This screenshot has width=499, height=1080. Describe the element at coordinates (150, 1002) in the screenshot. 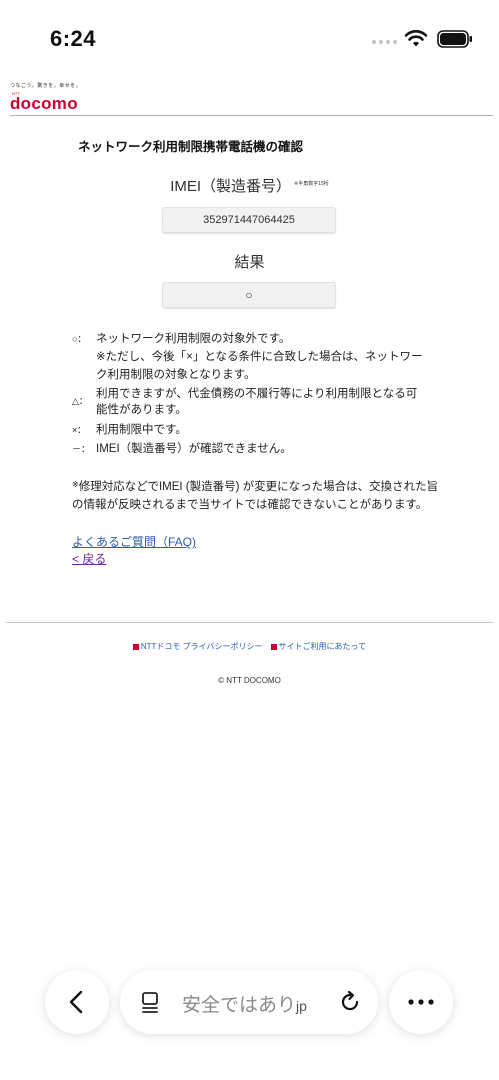

I see `page-menu-icon` at that location.